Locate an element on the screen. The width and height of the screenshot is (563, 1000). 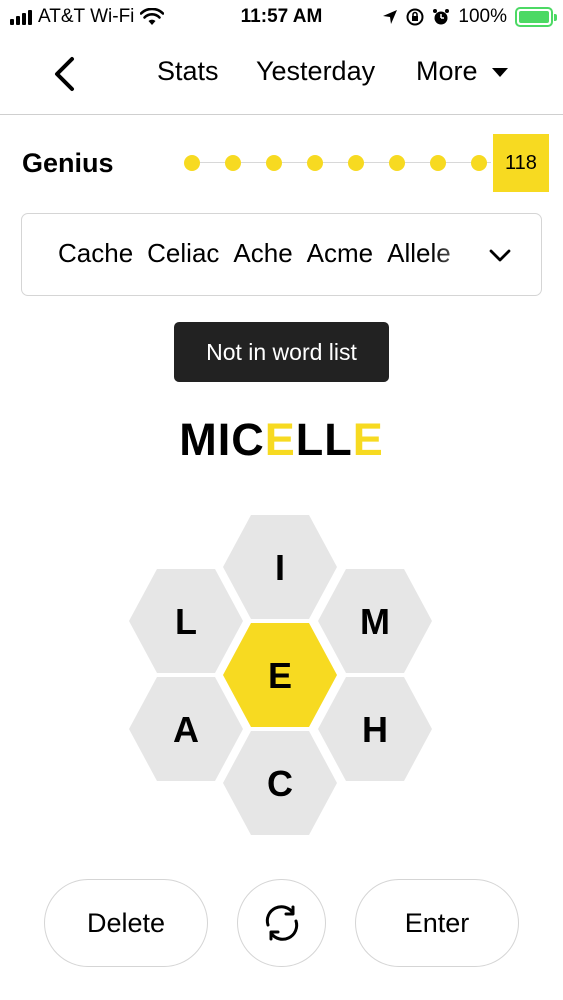
found-word: Cache is located at coordinates (96, 253).